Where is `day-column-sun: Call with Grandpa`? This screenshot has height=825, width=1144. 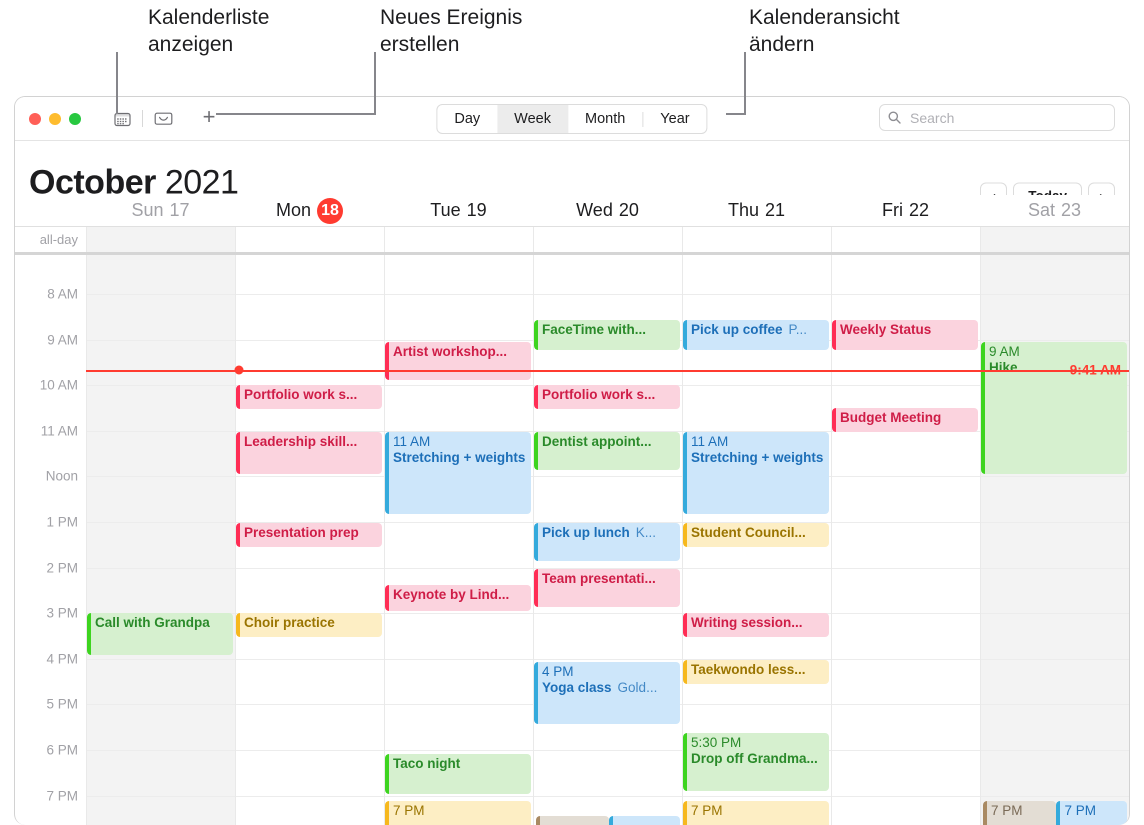 day-column-sun: Call with Grandpa is located at coordinates (160, 540).